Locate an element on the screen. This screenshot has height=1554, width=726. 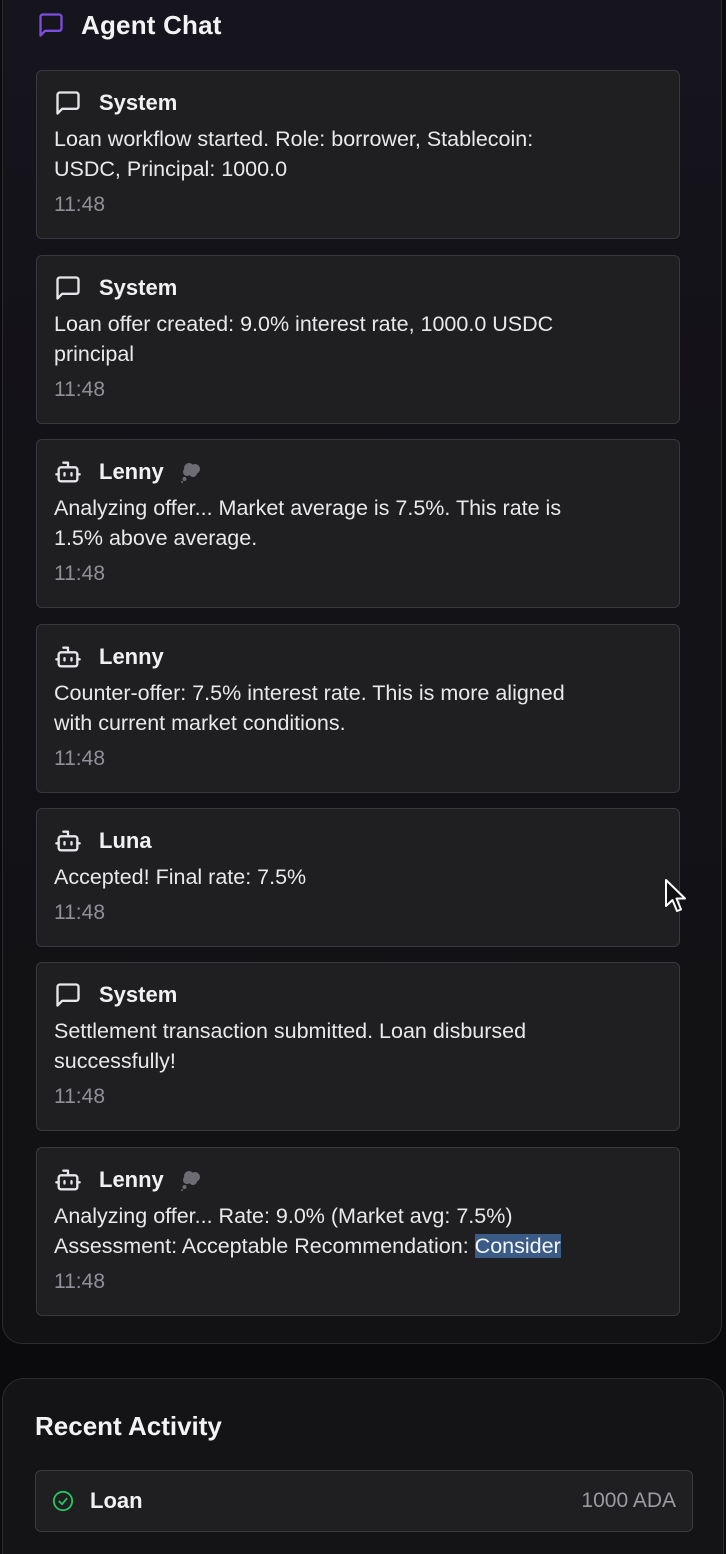
recent-activity-panel: Recent Activity Loan 1000 ADA is located at coordinates (363, 1466).